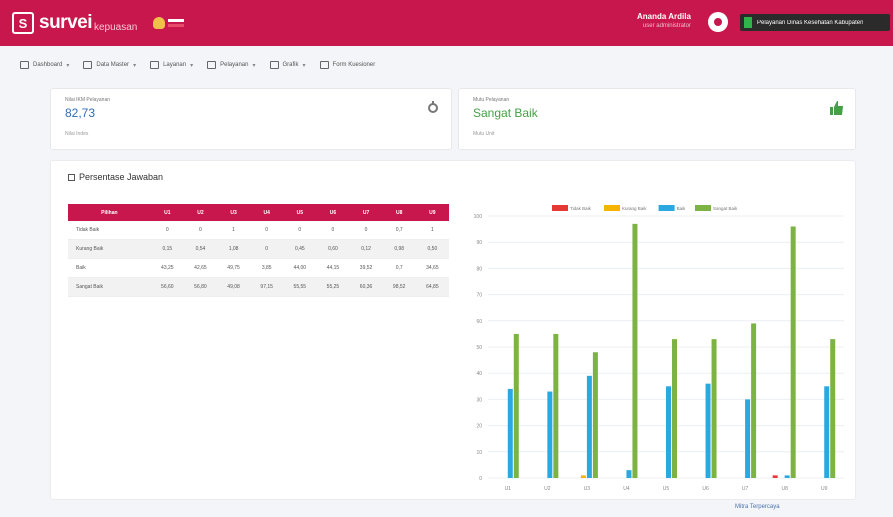  Describe the element at coordinates (200, 287) in the screenshot. I see `table-cell: 56,80` at that location.